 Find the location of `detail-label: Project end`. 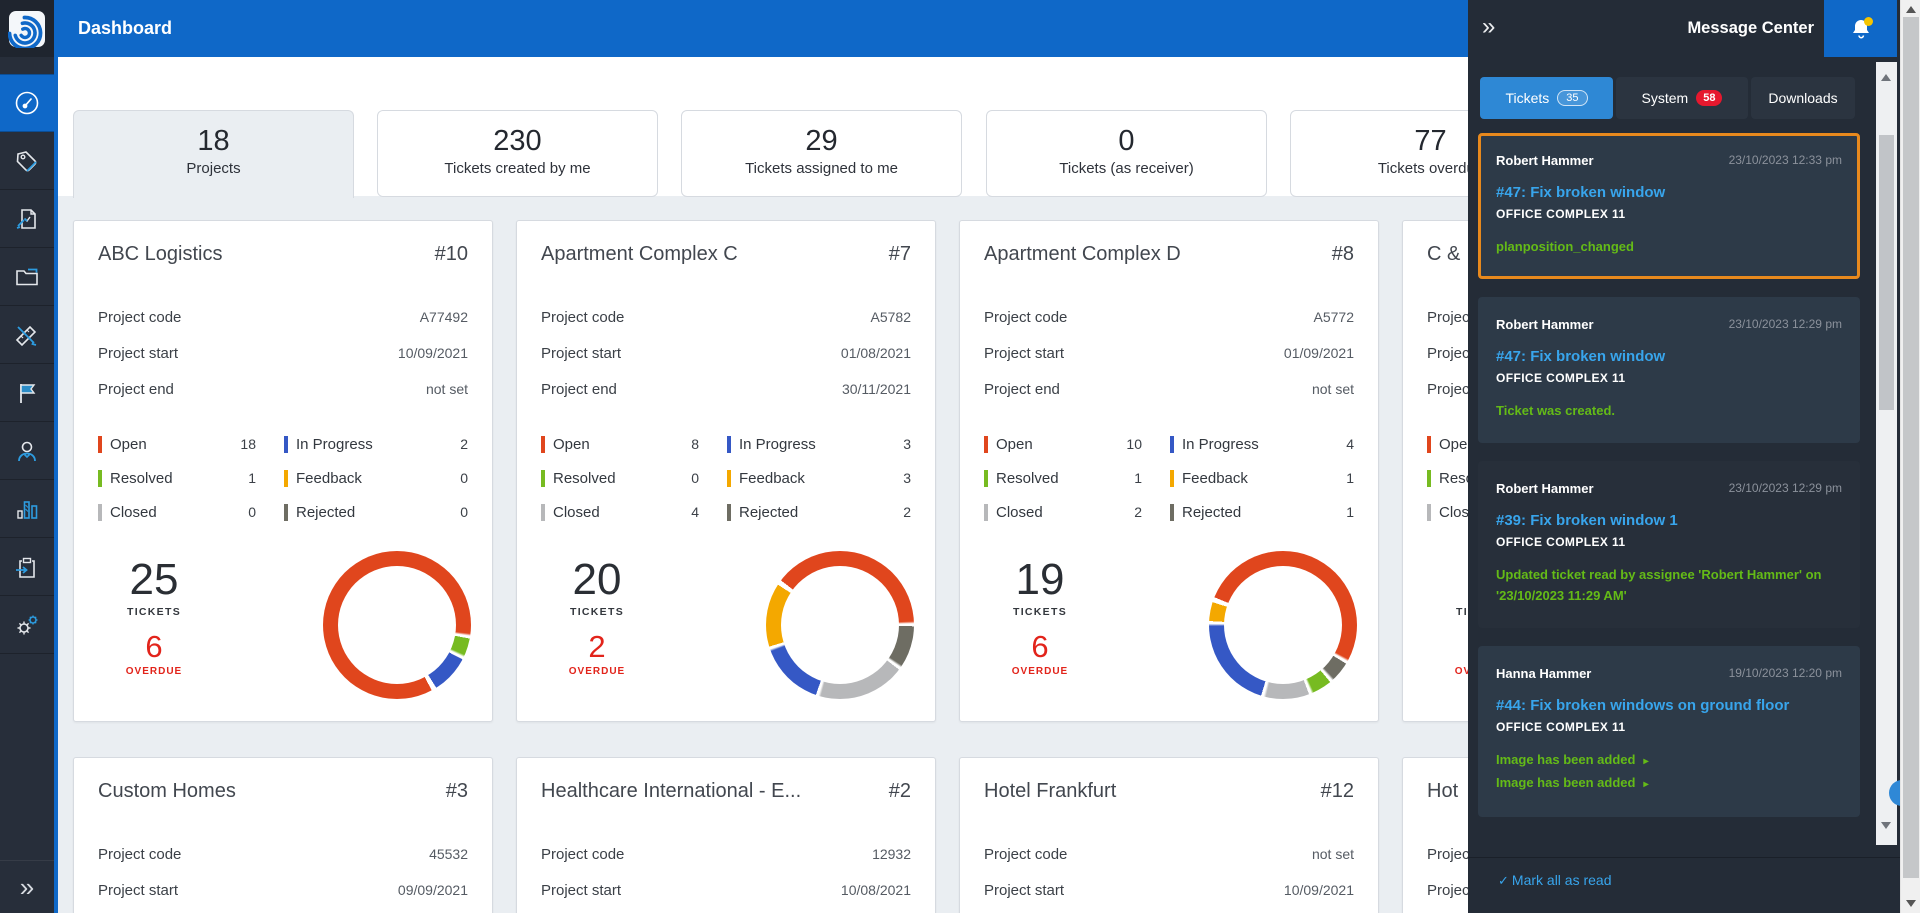

detail-label: Project end is located at coordinates (1022, 389).